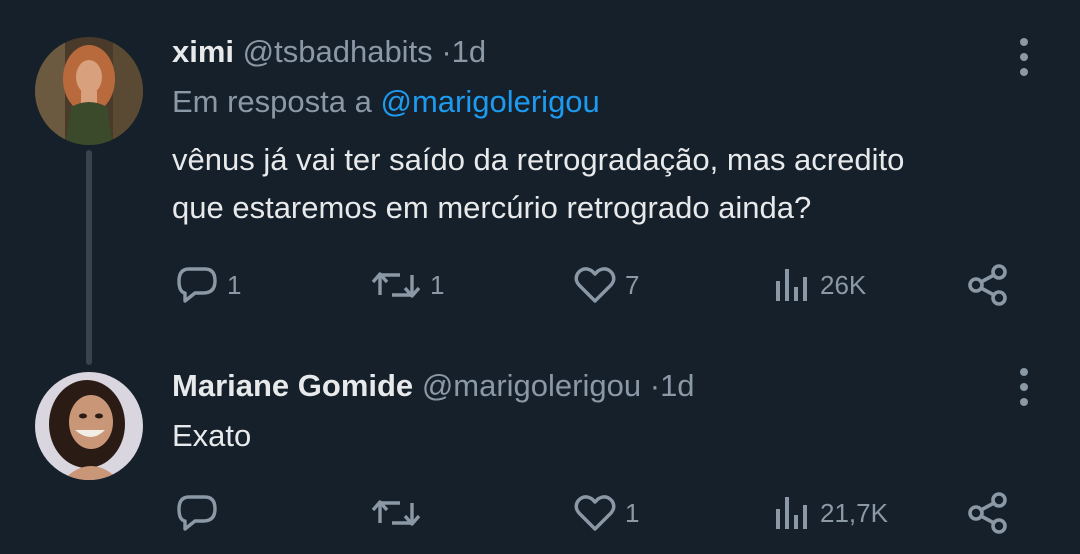  What do you see at coordinates (854, 512) in the screenshot?
I see `views-count: 21,7K` at bounding box center [854, 512].